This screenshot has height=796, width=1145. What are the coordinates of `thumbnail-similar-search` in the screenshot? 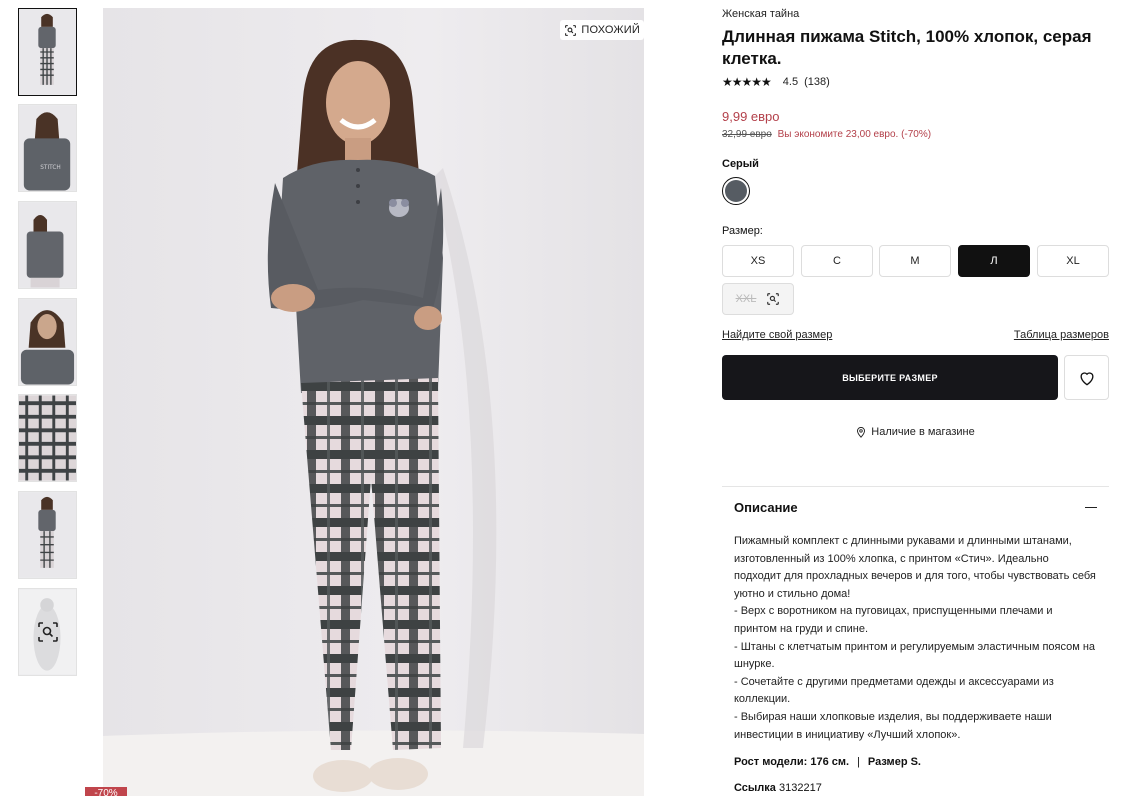 It's located at (47, 632).